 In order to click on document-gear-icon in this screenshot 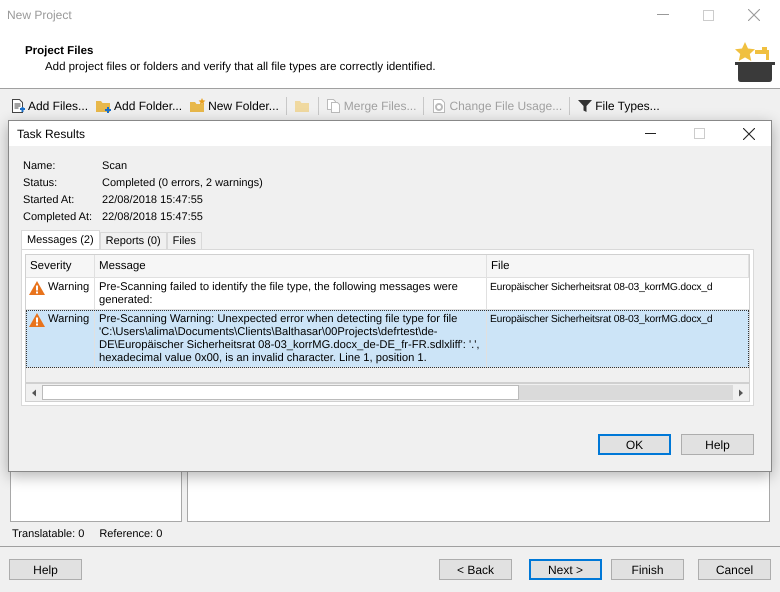, I will do `click(439, 106)`.